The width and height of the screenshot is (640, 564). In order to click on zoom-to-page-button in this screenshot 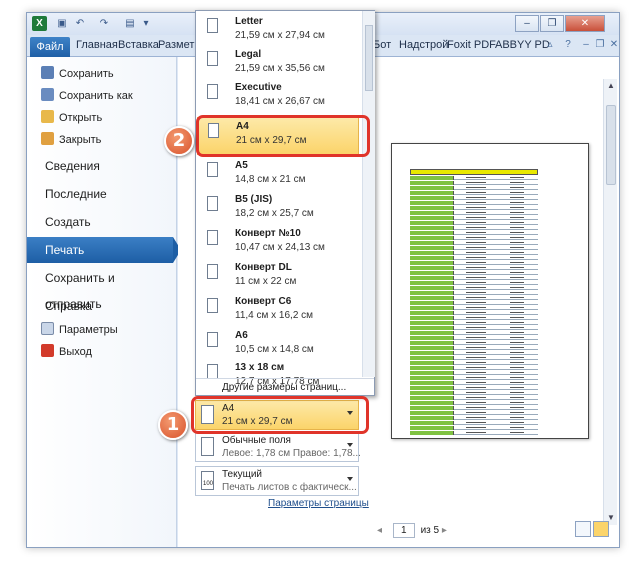, I will do `click(601, 529)`.